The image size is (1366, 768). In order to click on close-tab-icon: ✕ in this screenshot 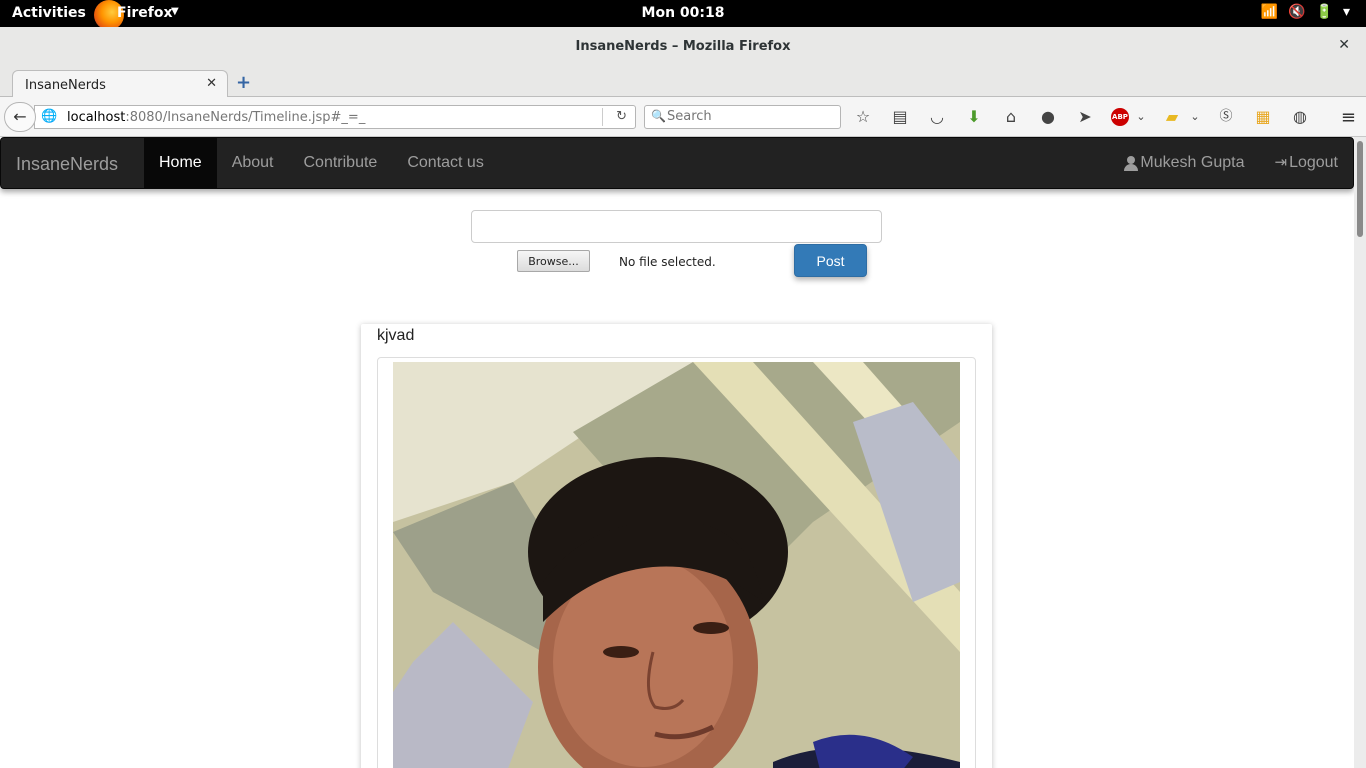, I will do `click(211, 83)`.